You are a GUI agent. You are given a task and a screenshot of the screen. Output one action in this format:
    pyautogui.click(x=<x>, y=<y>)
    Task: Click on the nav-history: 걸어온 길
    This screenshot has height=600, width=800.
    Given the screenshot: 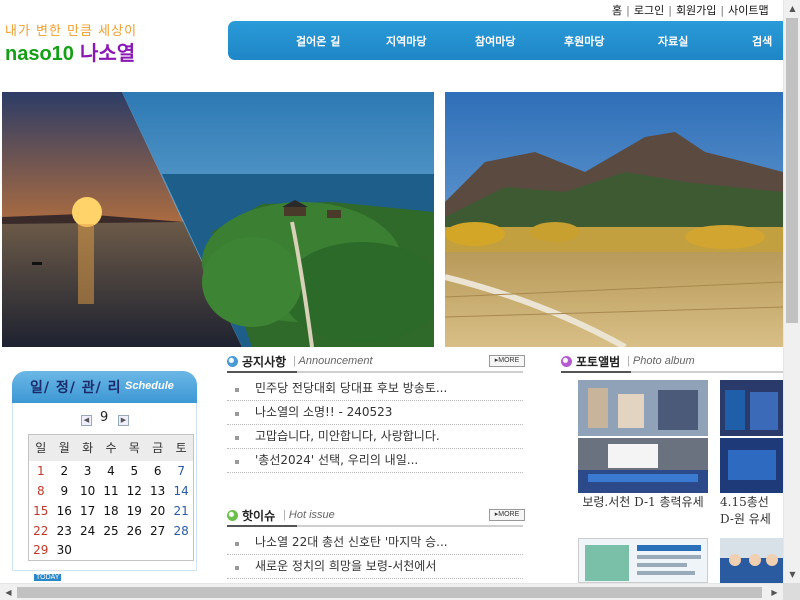 What is the action you would take?
    pyautogui.click(x=318, y=41)
    